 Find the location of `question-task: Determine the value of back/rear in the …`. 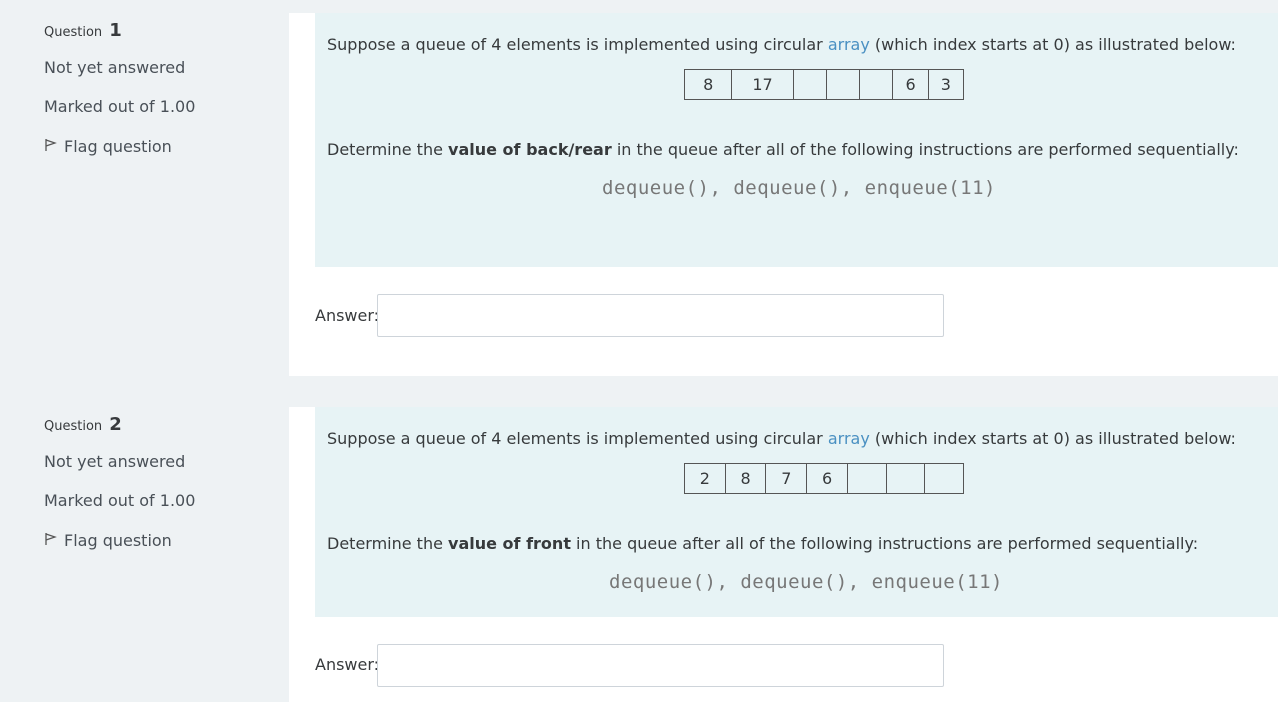

question-task: Determine the value of back/rear in the … is located at coordinates (783, 149).